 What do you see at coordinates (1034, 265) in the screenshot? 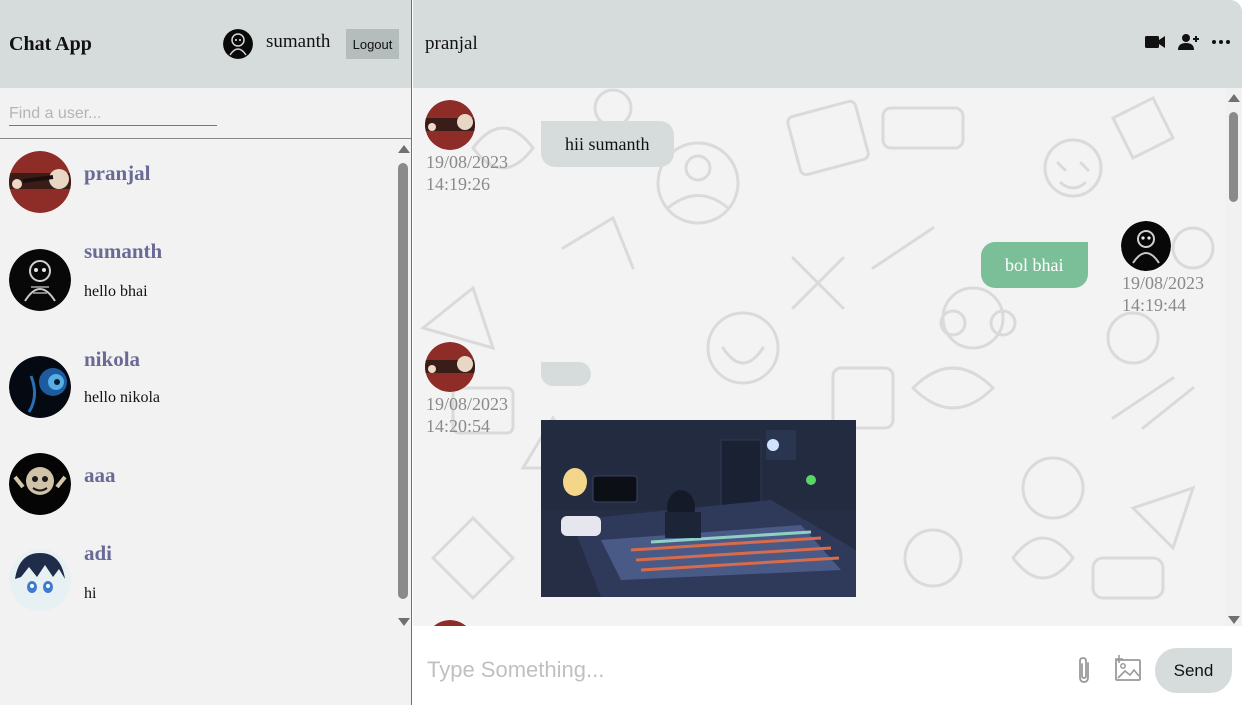
I see `outgoing-message-bubble: bol bhai` at bounding box center [1034, 265].